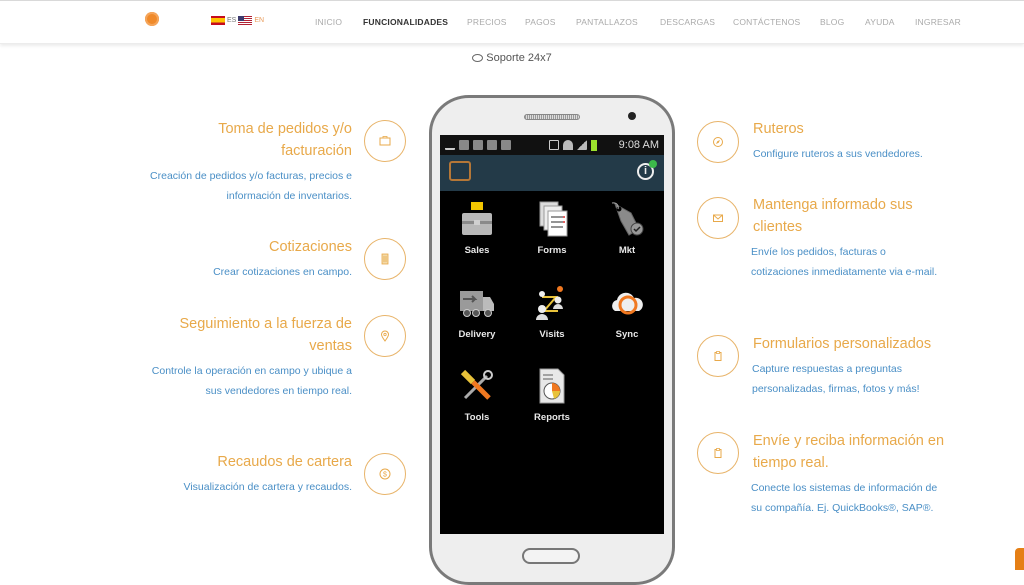  What do you see at coordinates (627, 219) in the screenshot?
I see `price-tag-icon` at bounding box center [627, 219].